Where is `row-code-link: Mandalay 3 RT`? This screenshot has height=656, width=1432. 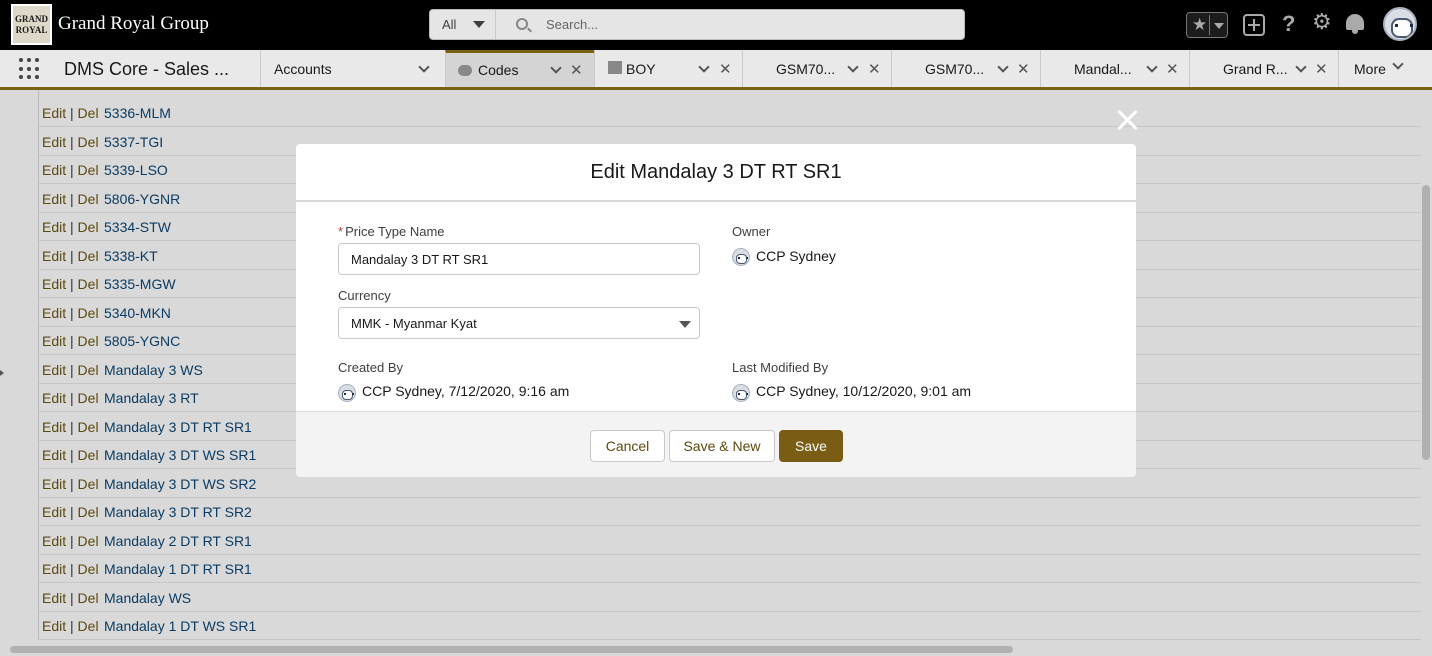
row-code-link: Mandalay 3 RT is located at coordinates (151, 398).